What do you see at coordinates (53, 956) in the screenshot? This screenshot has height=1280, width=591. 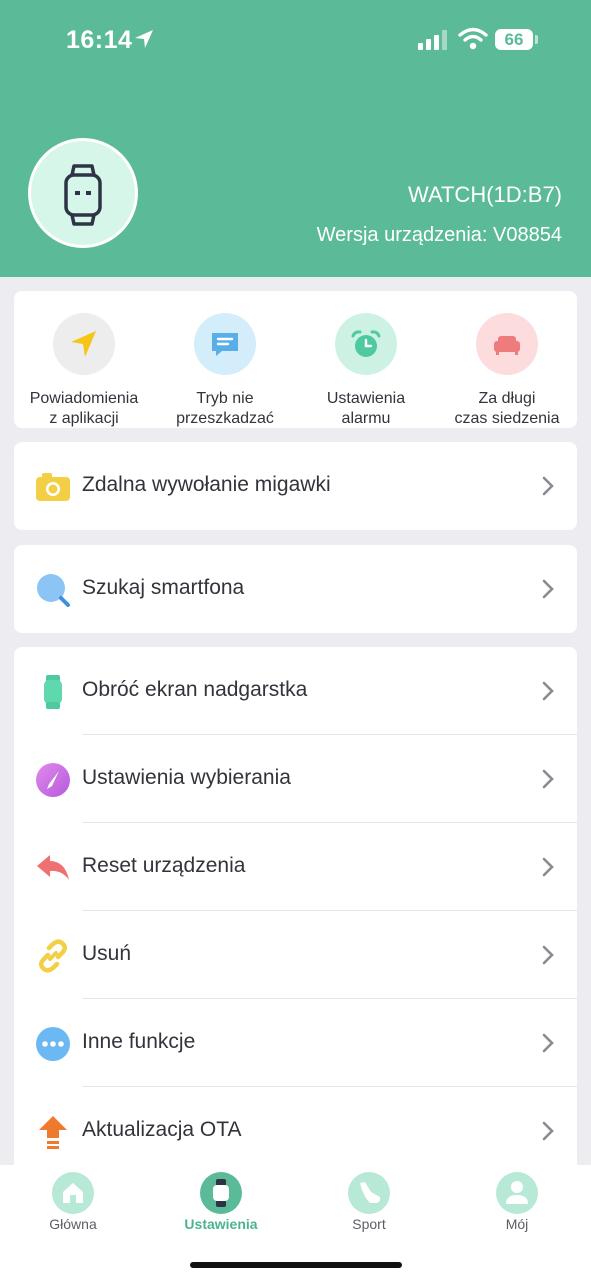 I see `link-icon` at bounding box center [53, 956].